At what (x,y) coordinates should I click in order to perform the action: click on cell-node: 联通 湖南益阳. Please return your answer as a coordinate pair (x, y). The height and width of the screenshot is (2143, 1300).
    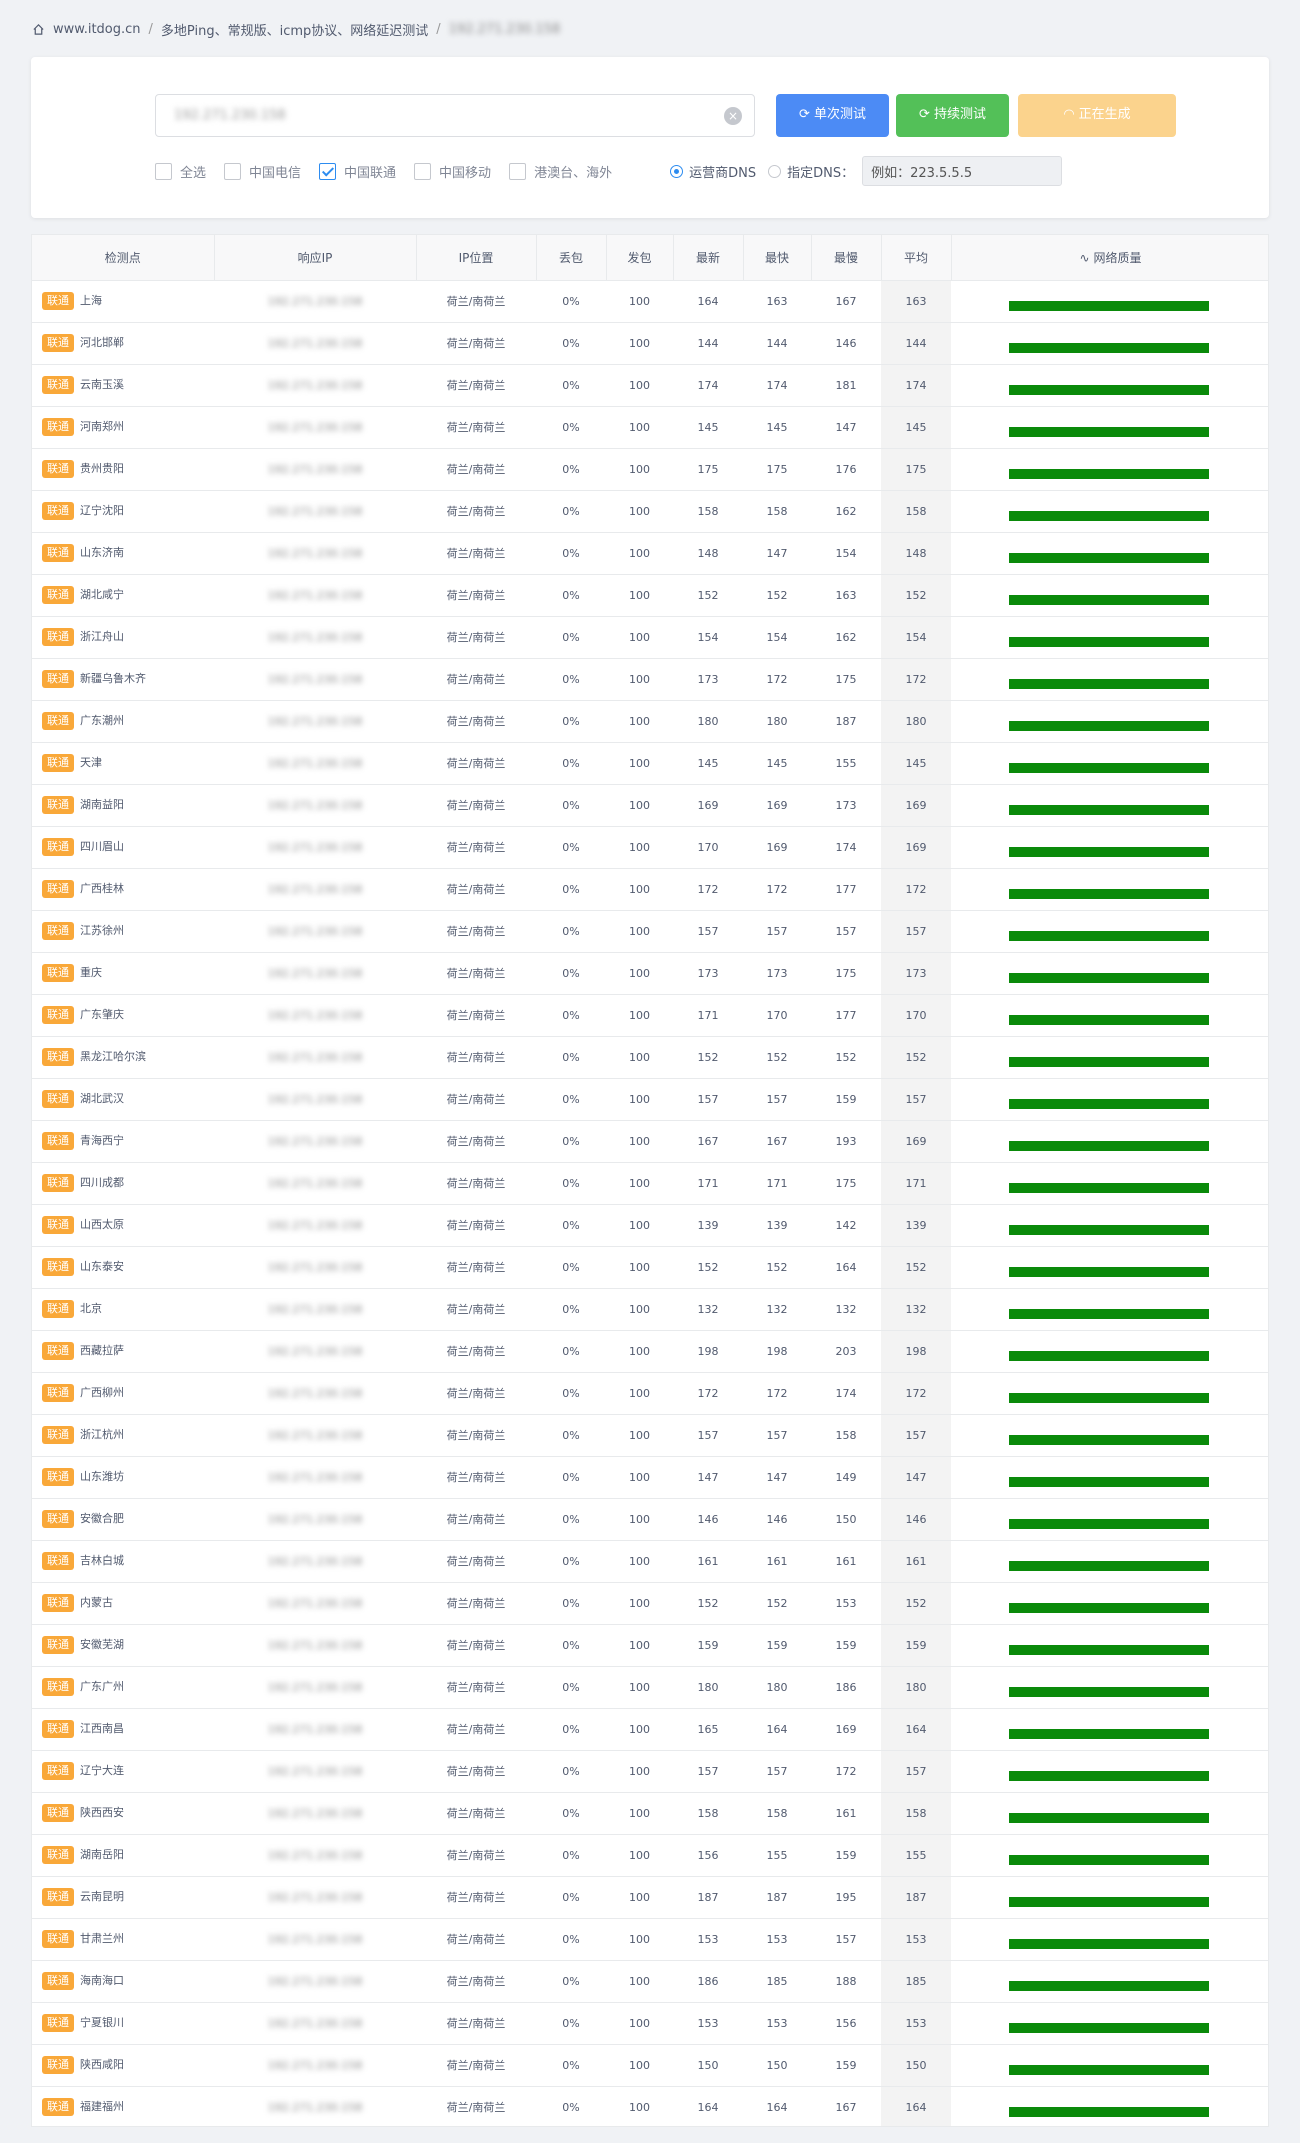
    Looking at the image, I should click on (123, 805).